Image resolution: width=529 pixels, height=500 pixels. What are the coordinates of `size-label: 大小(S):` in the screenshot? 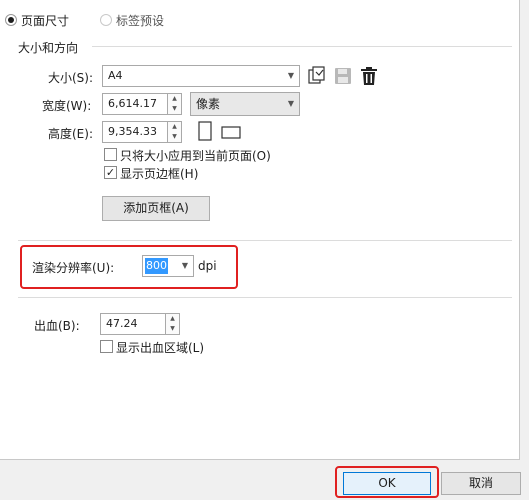 It's located at (71, 78).